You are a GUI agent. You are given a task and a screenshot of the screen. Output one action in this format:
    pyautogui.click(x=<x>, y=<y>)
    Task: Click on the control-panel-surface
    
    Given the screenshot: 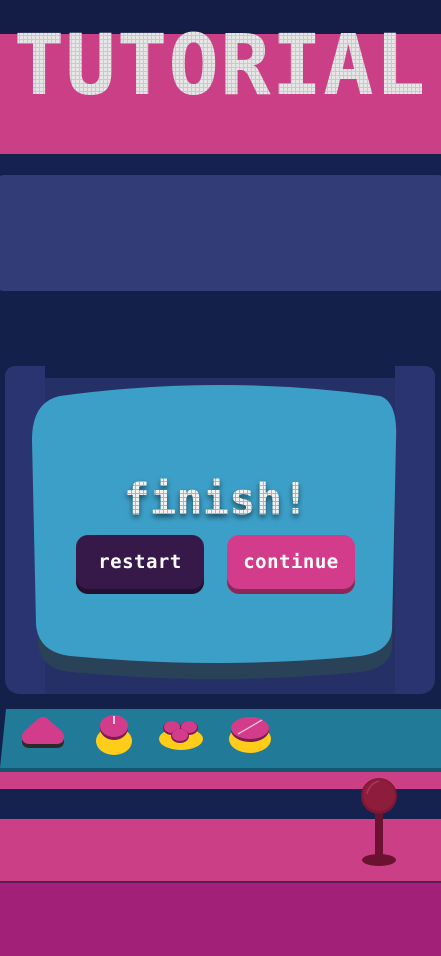 What is the action you would take?
    pyautogui.click(x=220, y=738)
    